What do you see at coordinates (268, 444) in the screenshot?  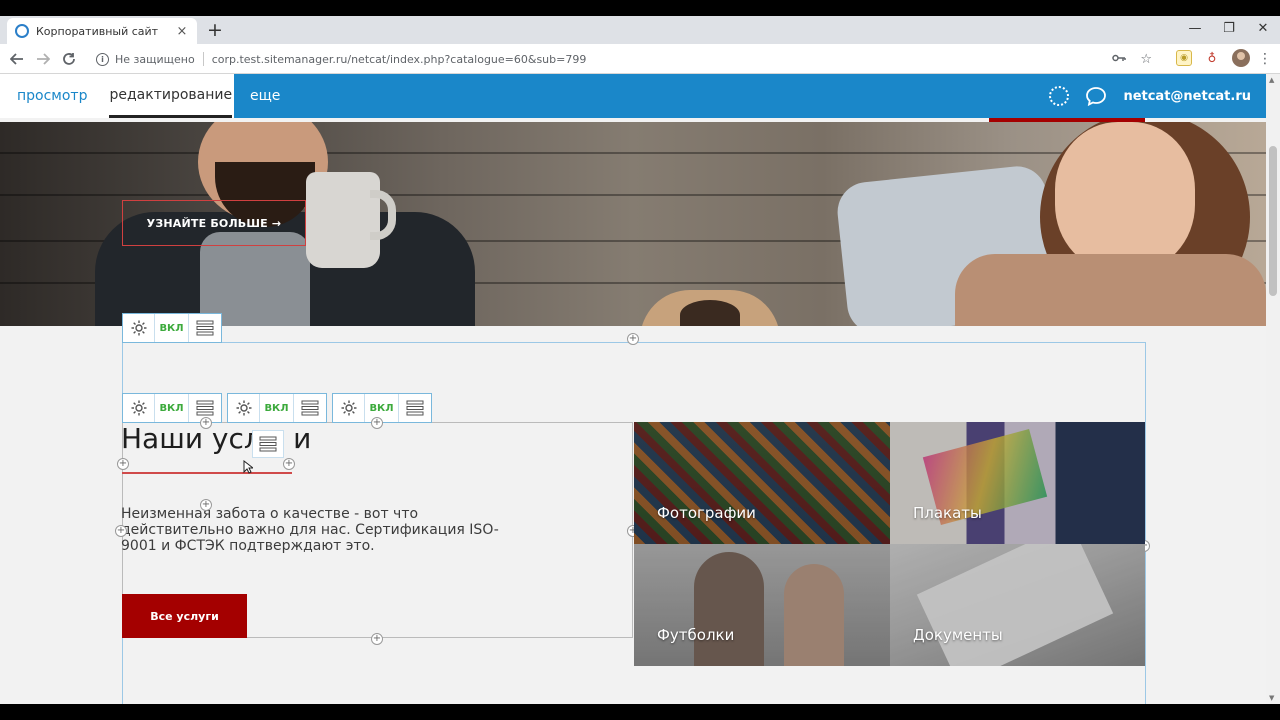 I see `title-drag-handle-icon` at bounding box center [268, 444].